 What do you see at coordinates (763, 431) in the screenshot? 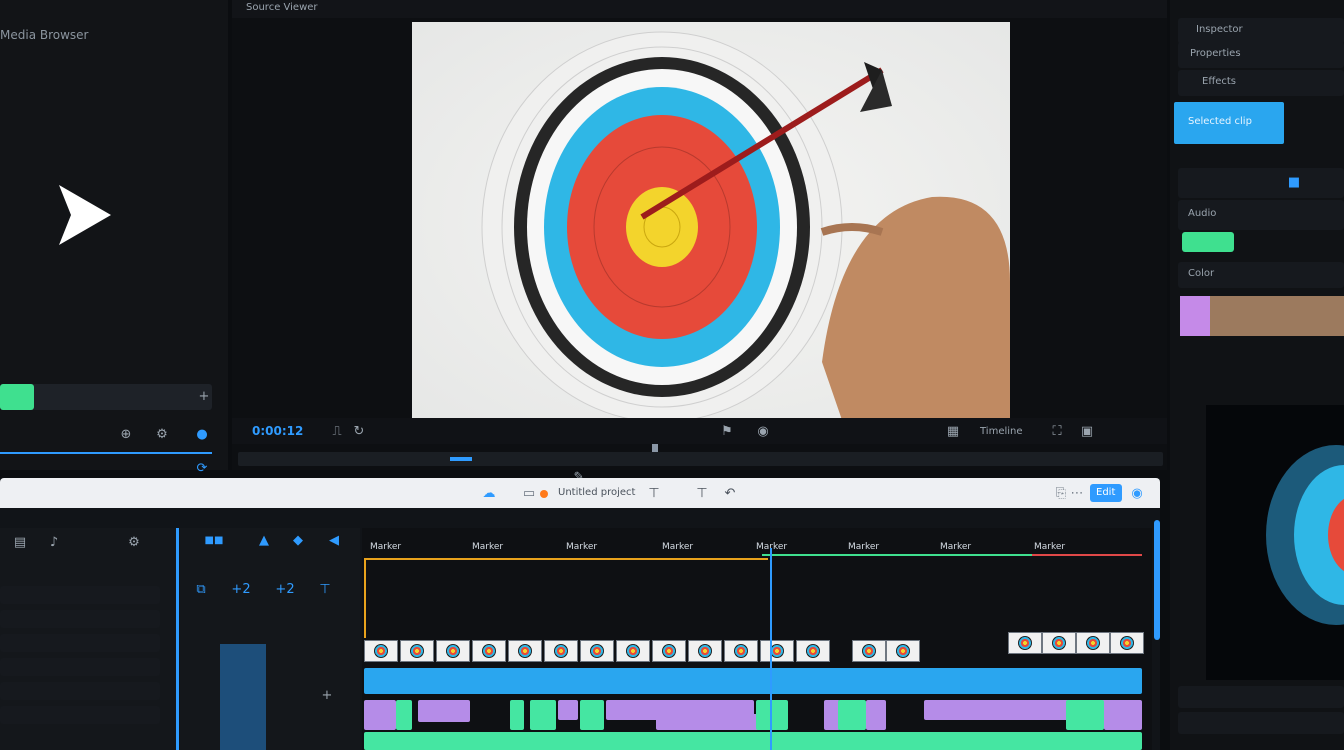
I see `pin-icon: ◉` at bounding box center [763, 431].